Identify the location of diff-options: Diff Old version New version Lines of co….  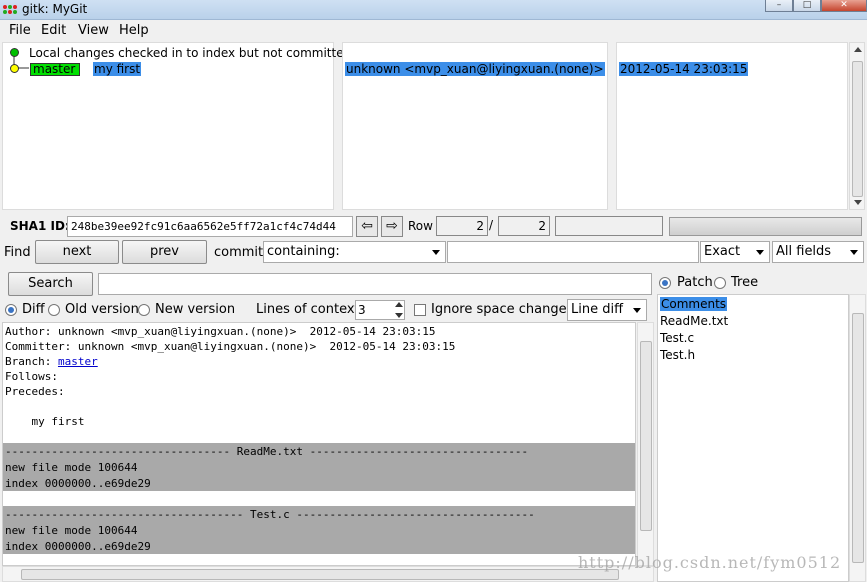
(327, 310).